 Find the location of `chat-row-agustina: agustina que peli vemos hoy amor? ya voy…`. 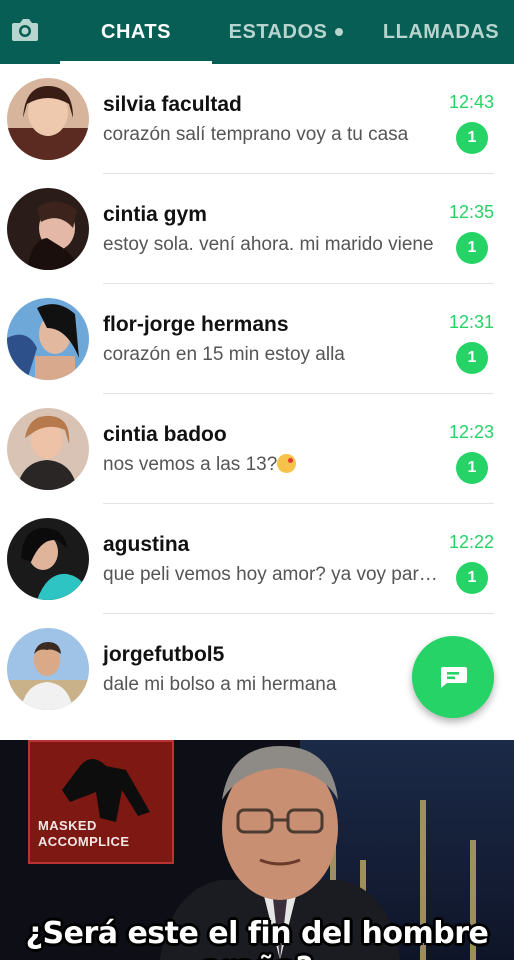

chat-row-agustina: agustina que peli vemos hoy amor? ya voy… is located at coordinates (257, 559).